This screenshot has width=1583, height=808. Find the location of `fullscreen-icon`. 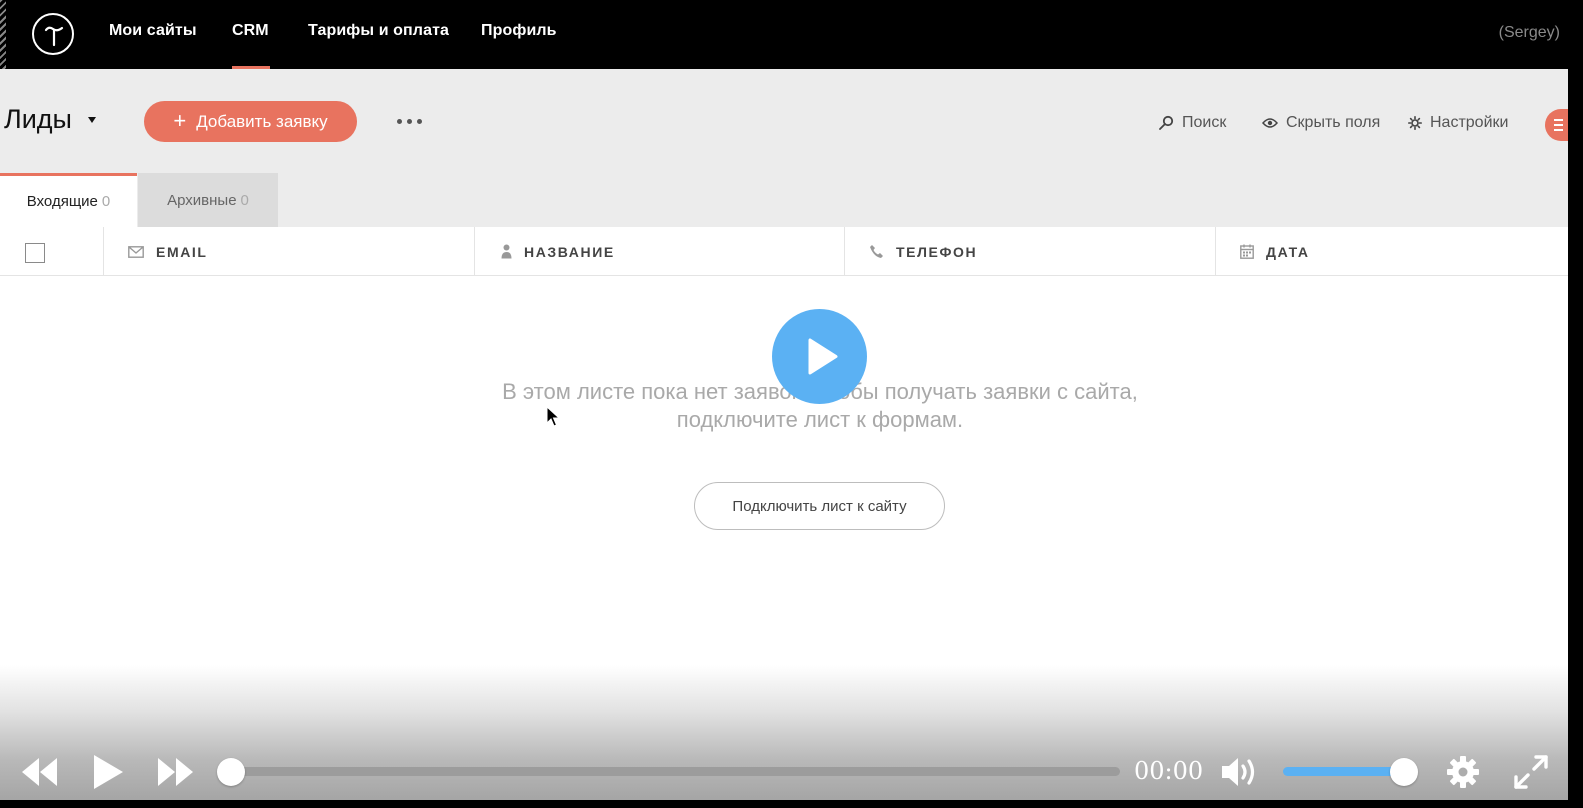

fullscreen-icon is located at coordinates (1531, 772).